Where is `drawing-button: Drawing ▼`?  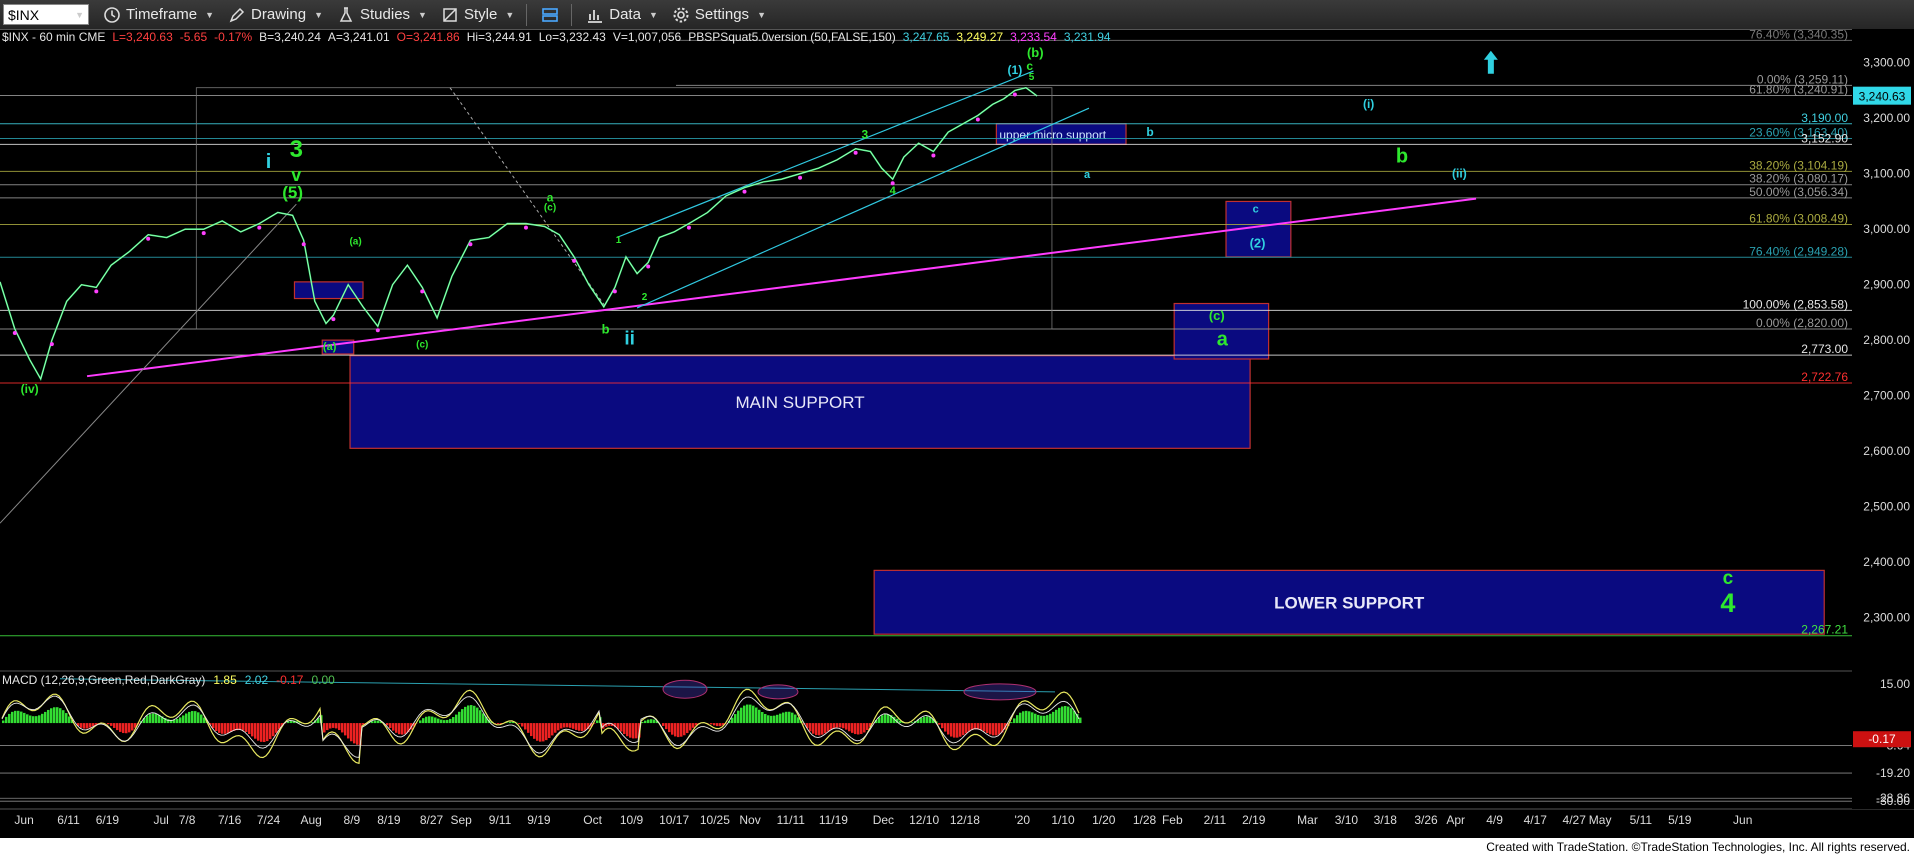
drawing-button: Drawing ▼ is located at coordinates (275, 15).